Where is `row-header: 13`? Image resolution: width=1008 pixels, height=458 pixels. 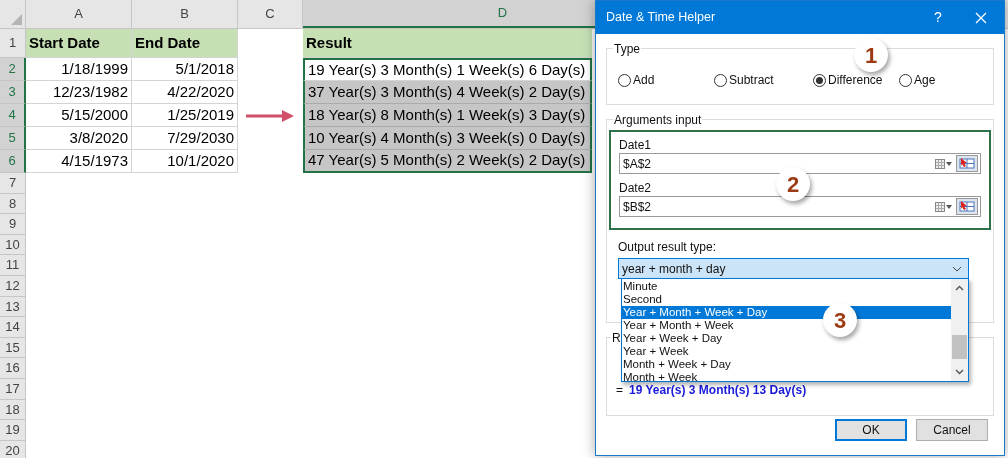 row-header: 13 is located at coordinates (13, 307).